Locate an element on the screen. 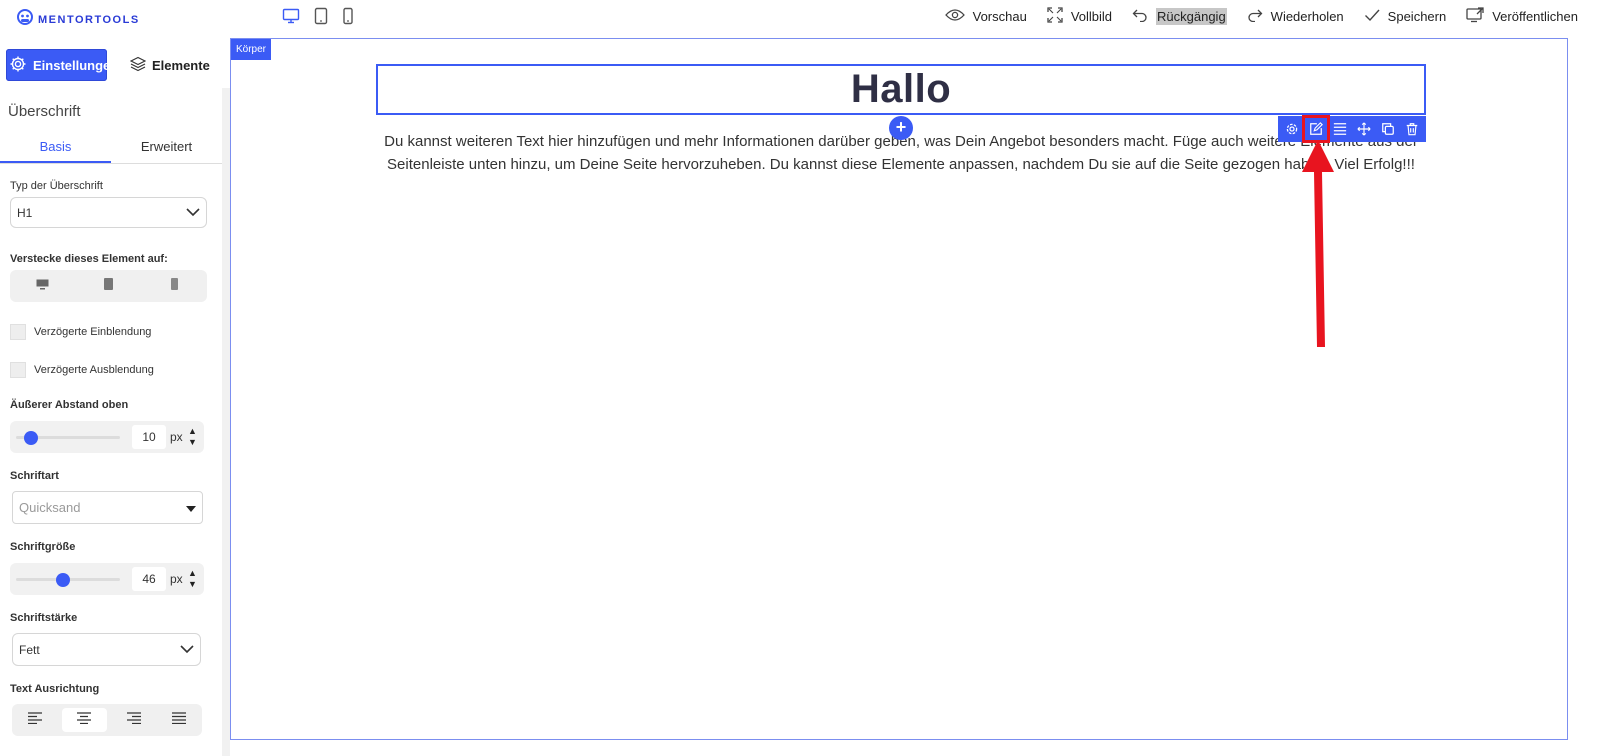  align-justify-icon is located at coordinates (179, 720).